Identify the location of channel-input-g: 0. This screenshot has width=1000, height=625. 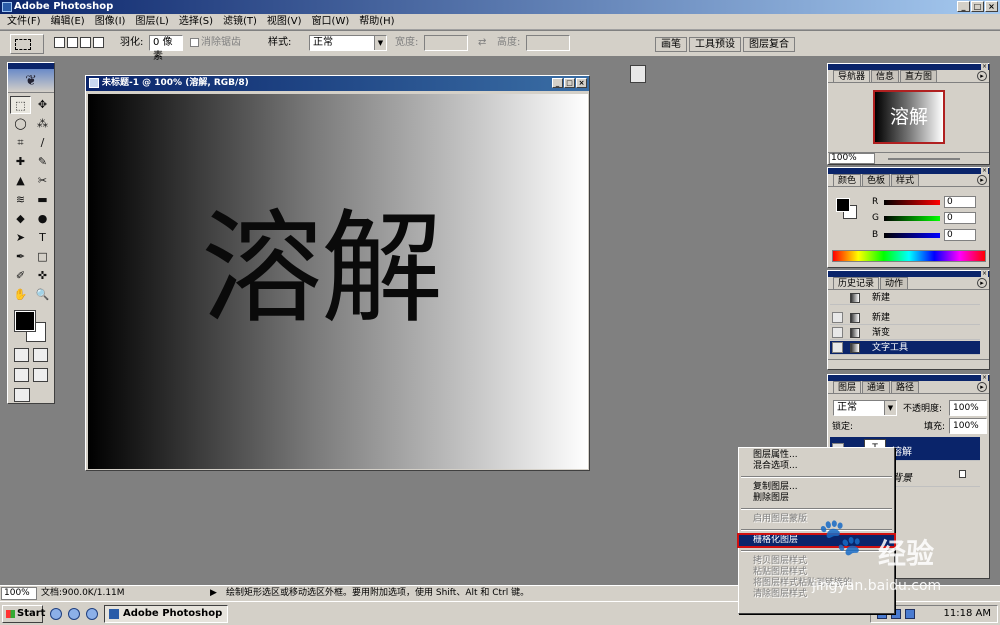
(960, 218).